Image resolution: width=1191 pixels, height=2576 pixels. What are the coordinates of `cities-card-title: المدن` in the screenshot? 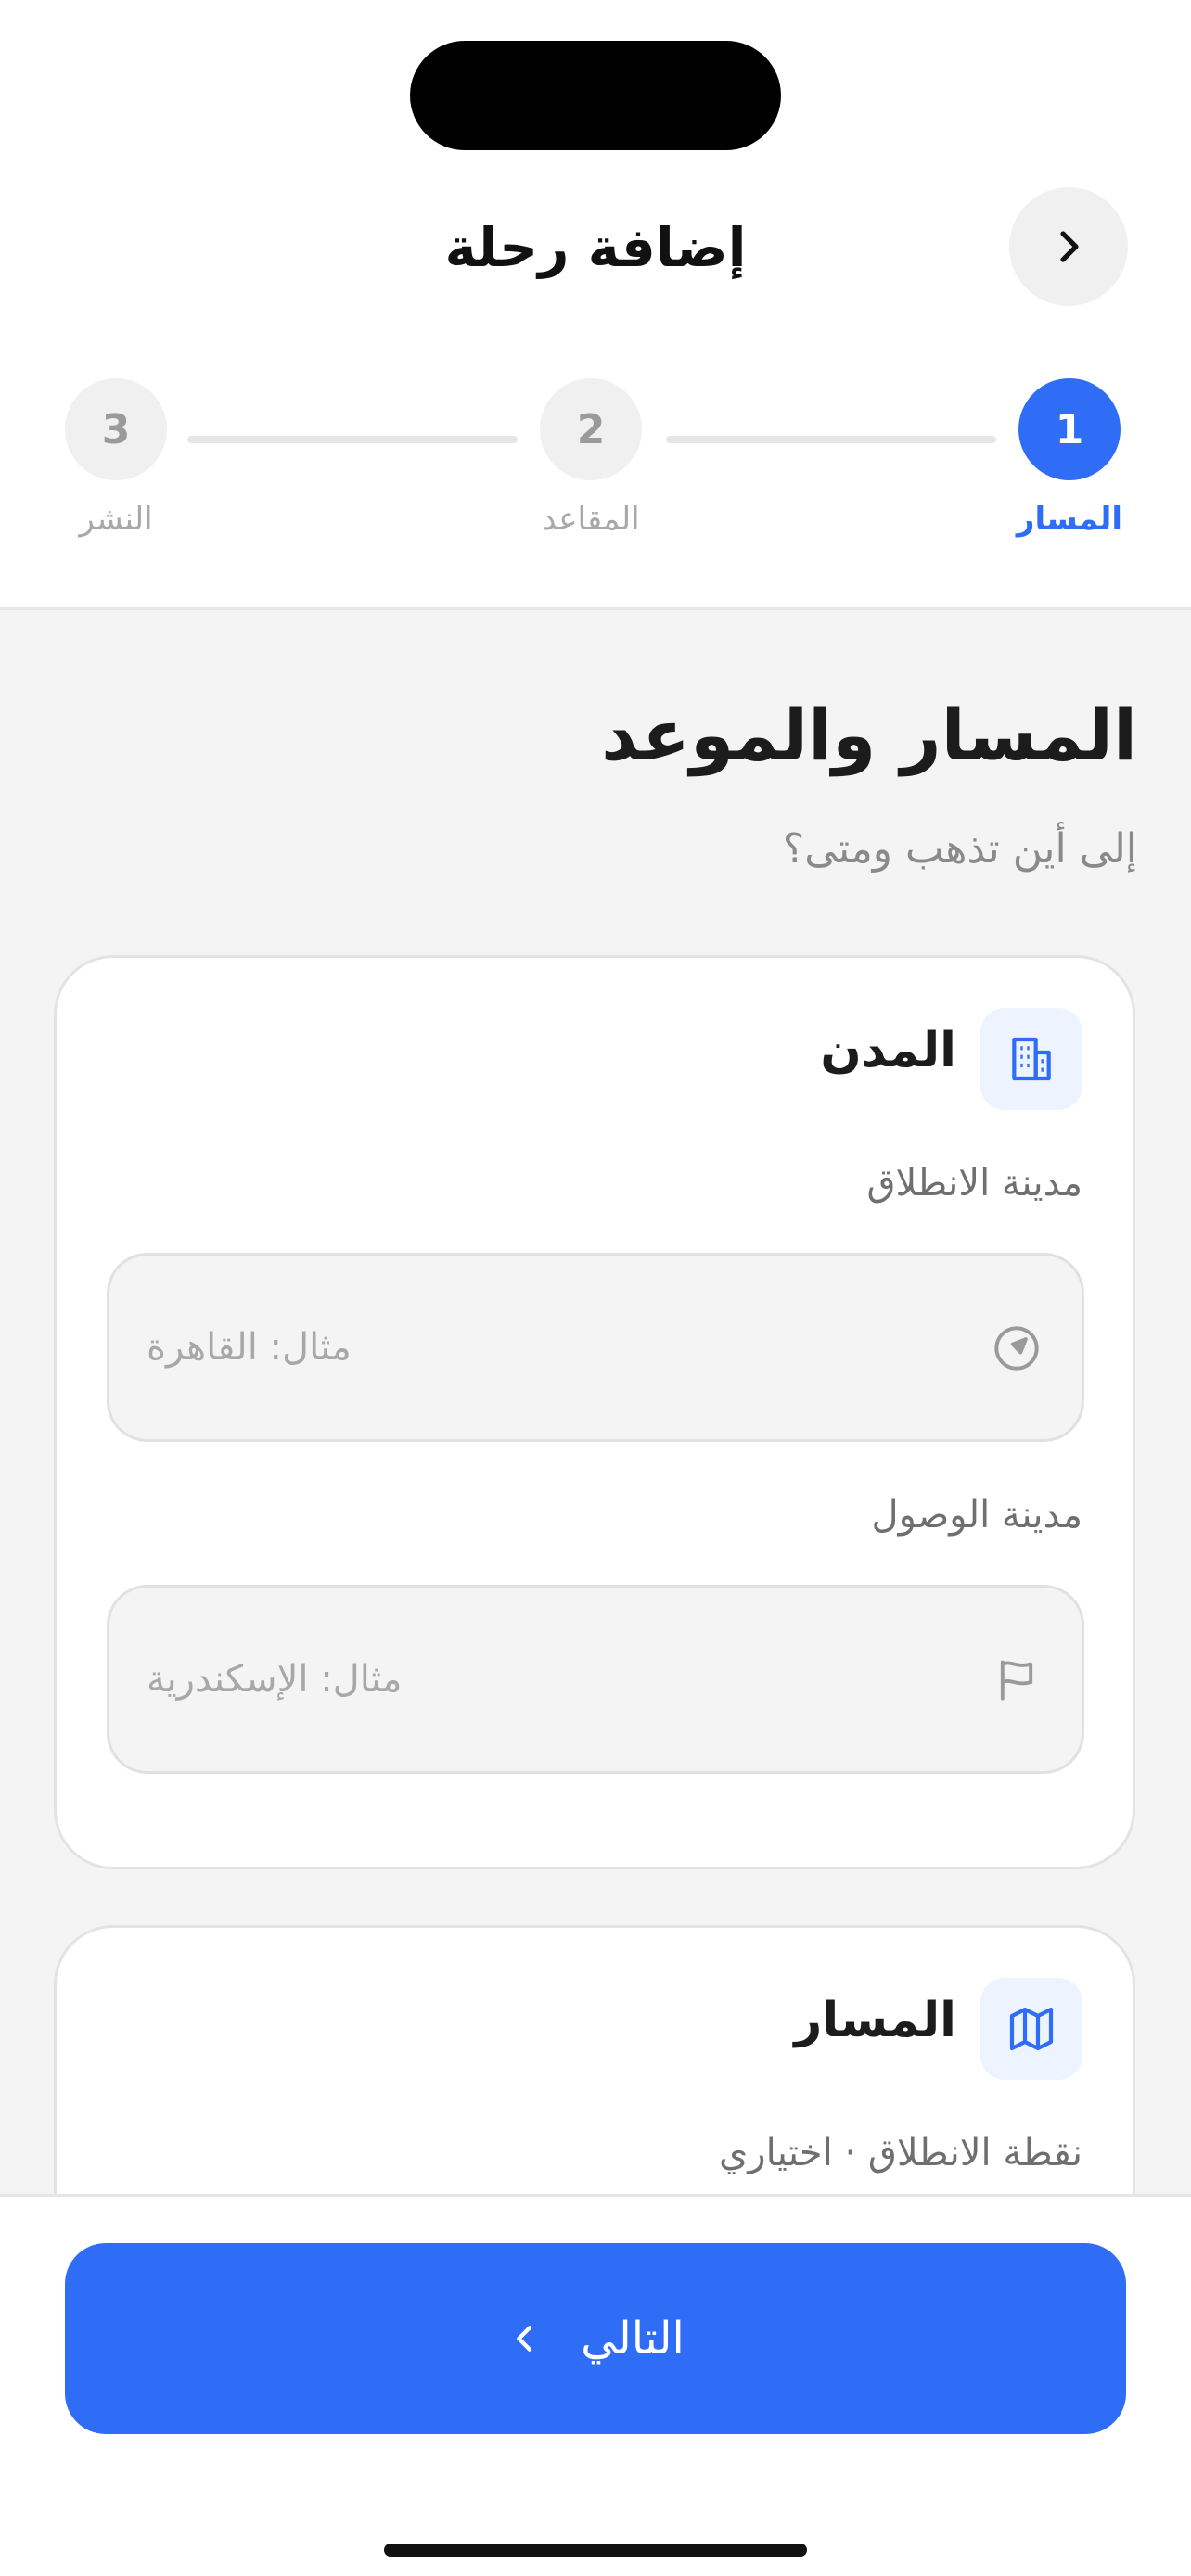 It's located at (888, 1050).